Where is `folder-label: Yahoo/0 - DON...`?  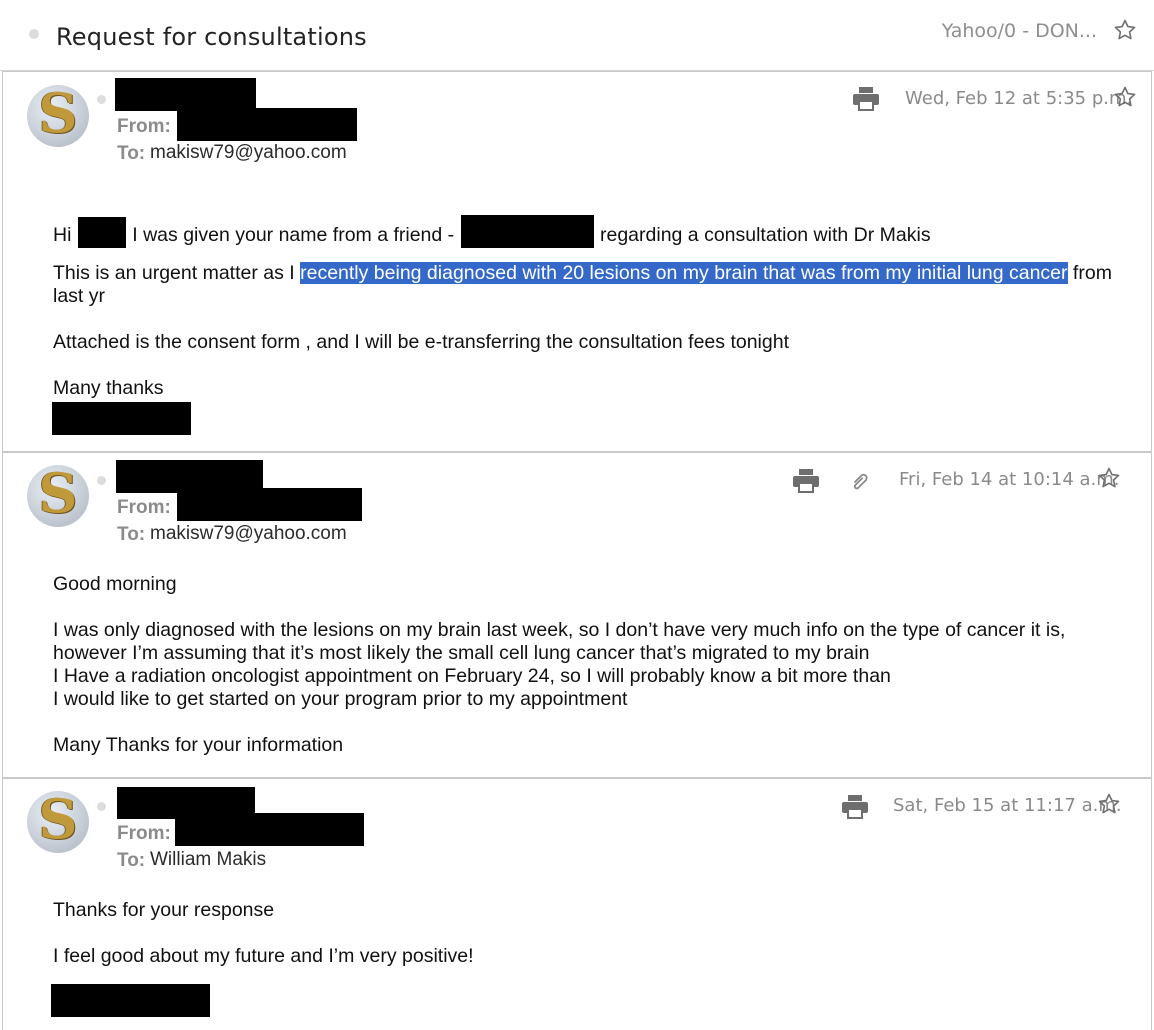 folder-label: Yahoo/0 - DON... is located at coordinates (1019, 31).